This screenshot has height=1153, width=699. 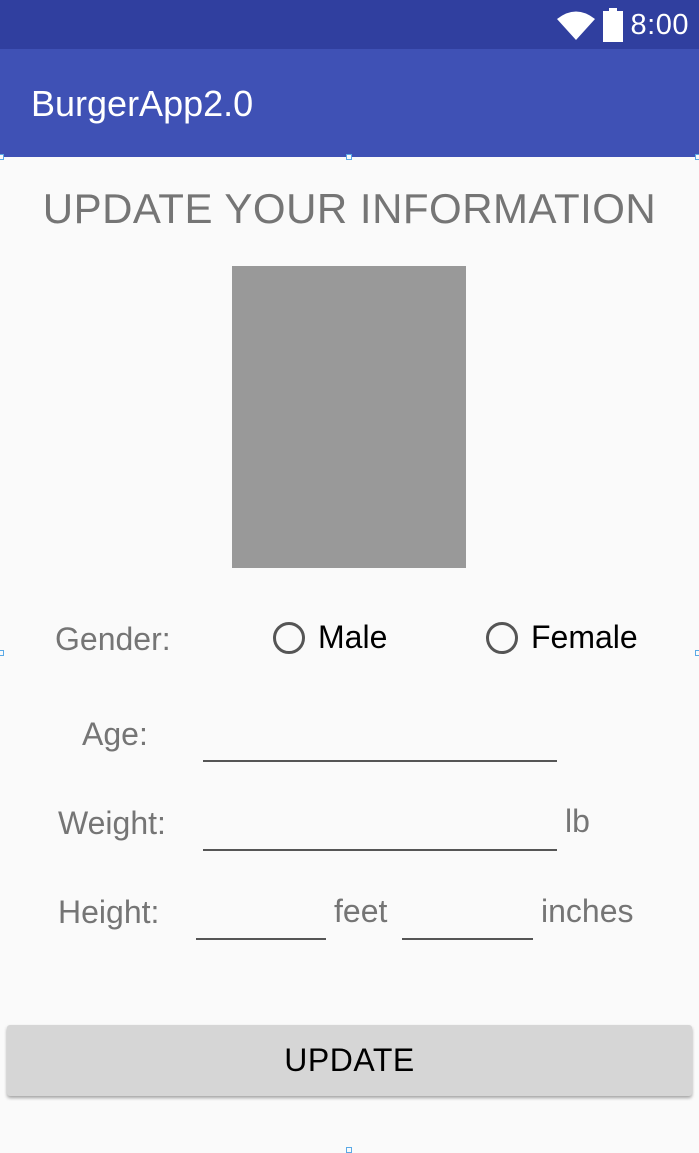 What do you see at coordinates (115, 734) in the screenshot?
I see `age-label: Age:` at bounding box center [115, 734].